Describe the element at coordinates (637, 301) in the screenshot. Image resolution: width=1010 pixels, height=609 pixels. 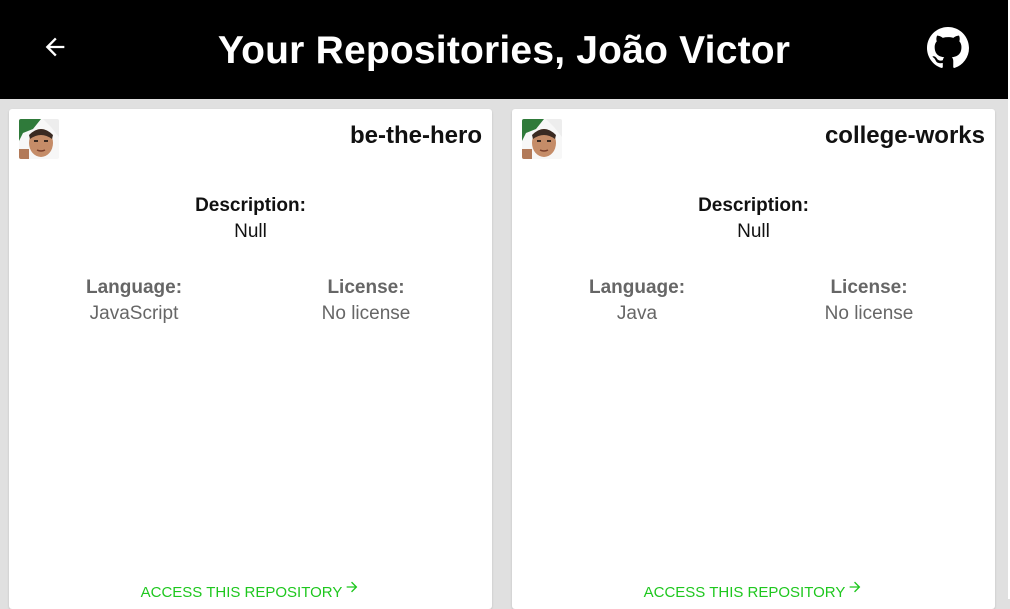
I see `language-section: Language: Java` at that location.